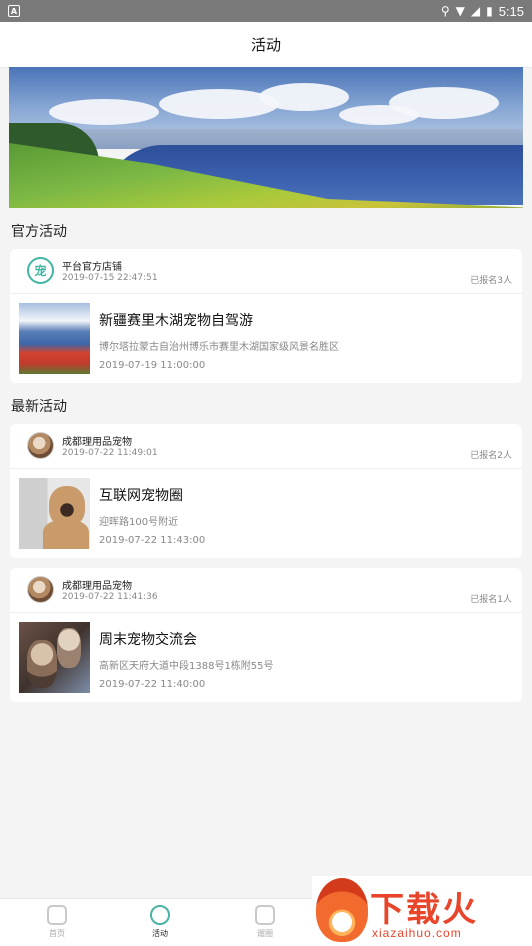  Describe the element at coordinates (460, 11) in the screenshot. I see `wifi-icon: ▼` at that location.